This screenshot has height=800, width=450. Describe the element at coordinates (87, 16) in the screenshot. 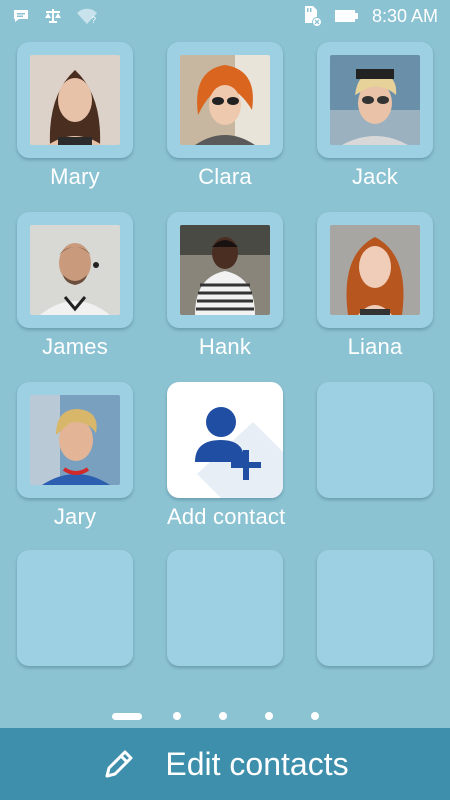

I see `wifi-question-icon: ?` at that location.